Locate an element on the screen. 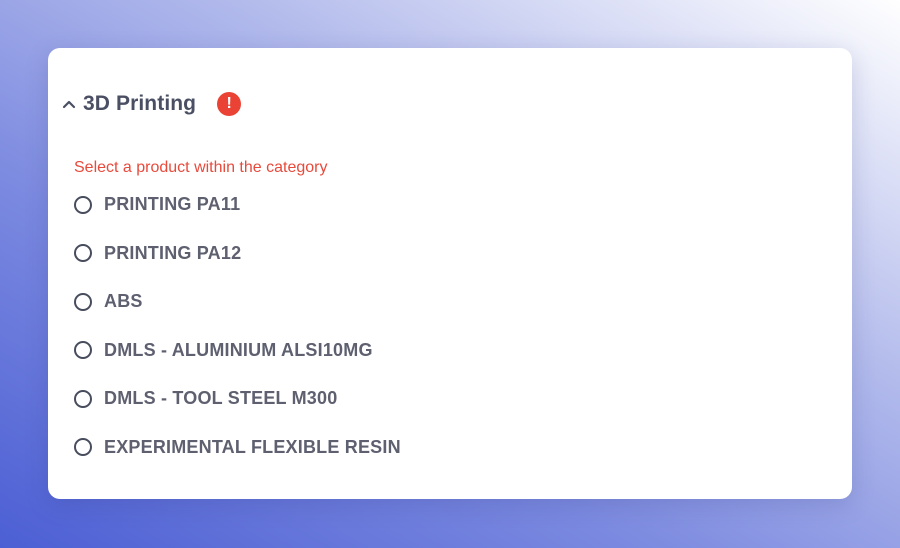 The width and height of the screenshot is (900, 548). product-option-printing-pa12: PRINTING PA12 is located at coordinates (237, 253).